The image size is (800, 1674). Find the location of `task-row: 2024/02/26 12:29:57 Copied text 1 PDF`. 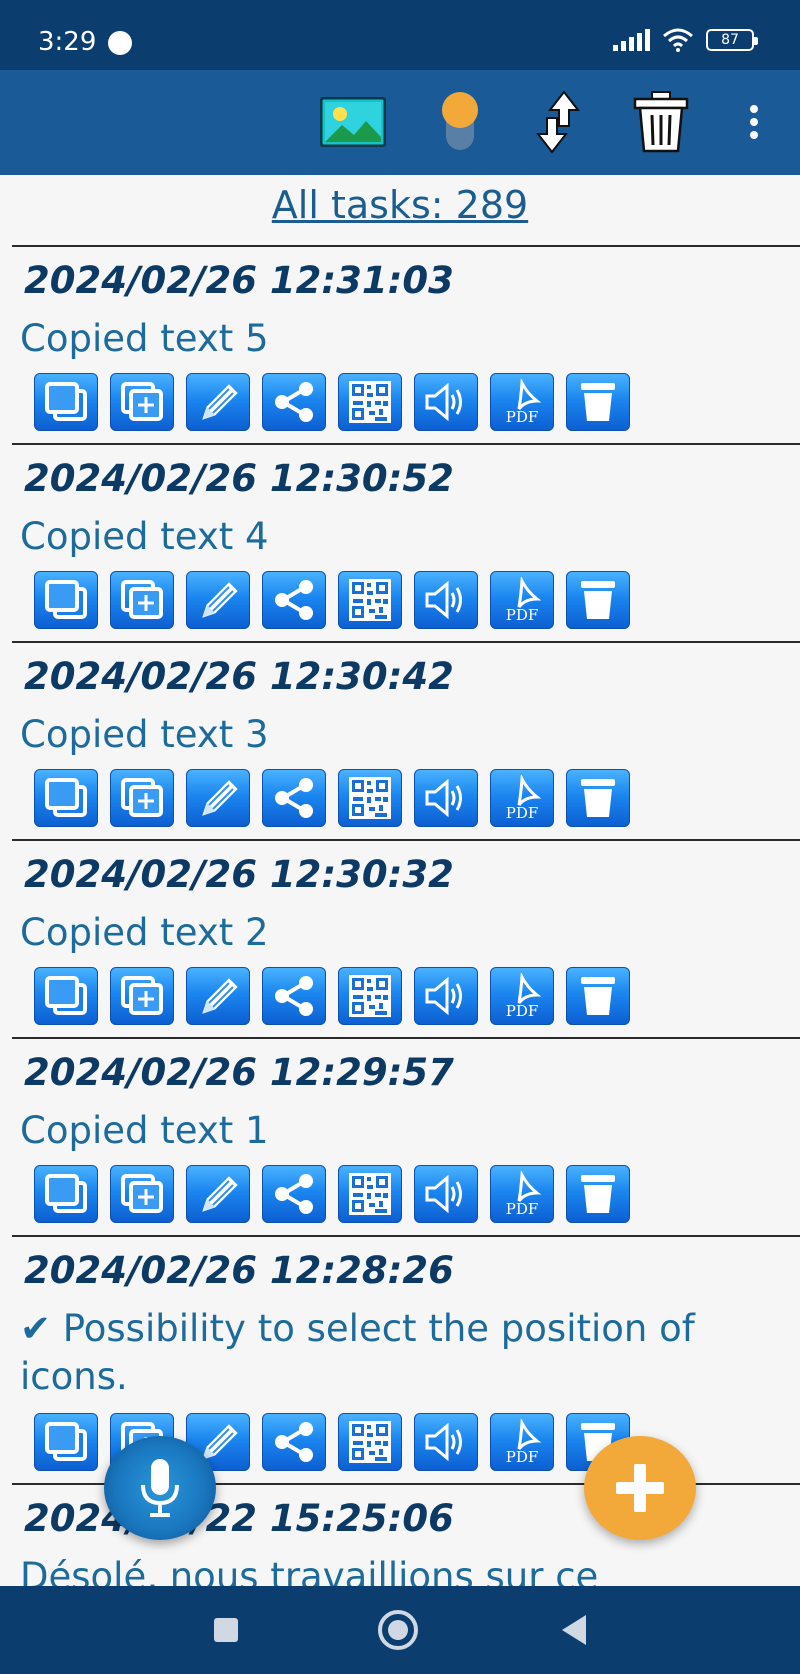

task-row: 2024/02/26 12:29:57 Copied text 1 PDF is located at coordinates (406, 1136).